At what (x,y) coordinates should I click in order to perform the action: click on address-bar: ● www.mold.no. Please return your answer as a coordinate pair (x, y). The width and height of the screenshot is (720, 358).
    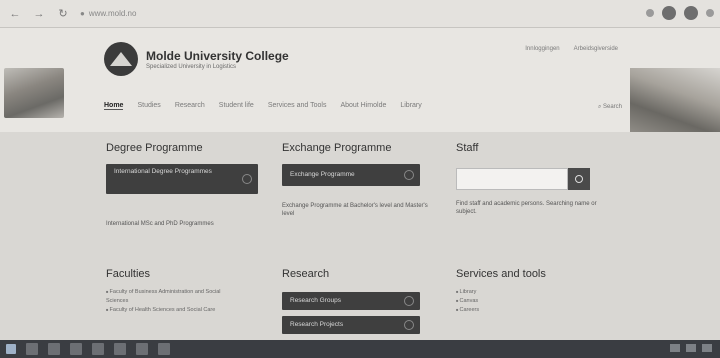
    Looking at the image, I should click on (108, 13).